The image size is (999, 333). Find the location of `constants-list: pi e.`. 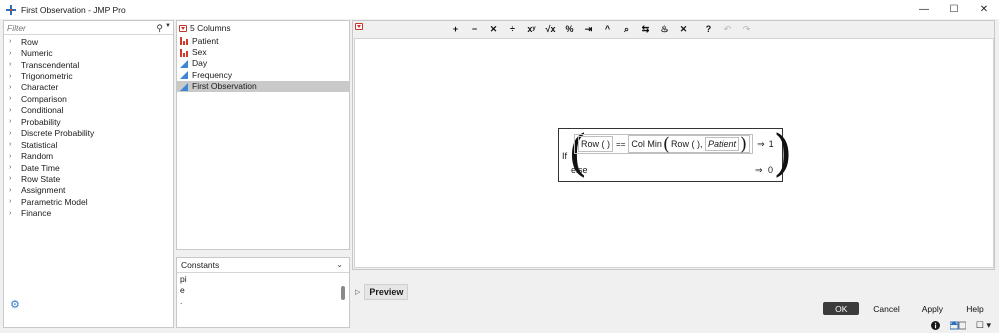

constants-list: pi e. is located at coordinates (263, 289).